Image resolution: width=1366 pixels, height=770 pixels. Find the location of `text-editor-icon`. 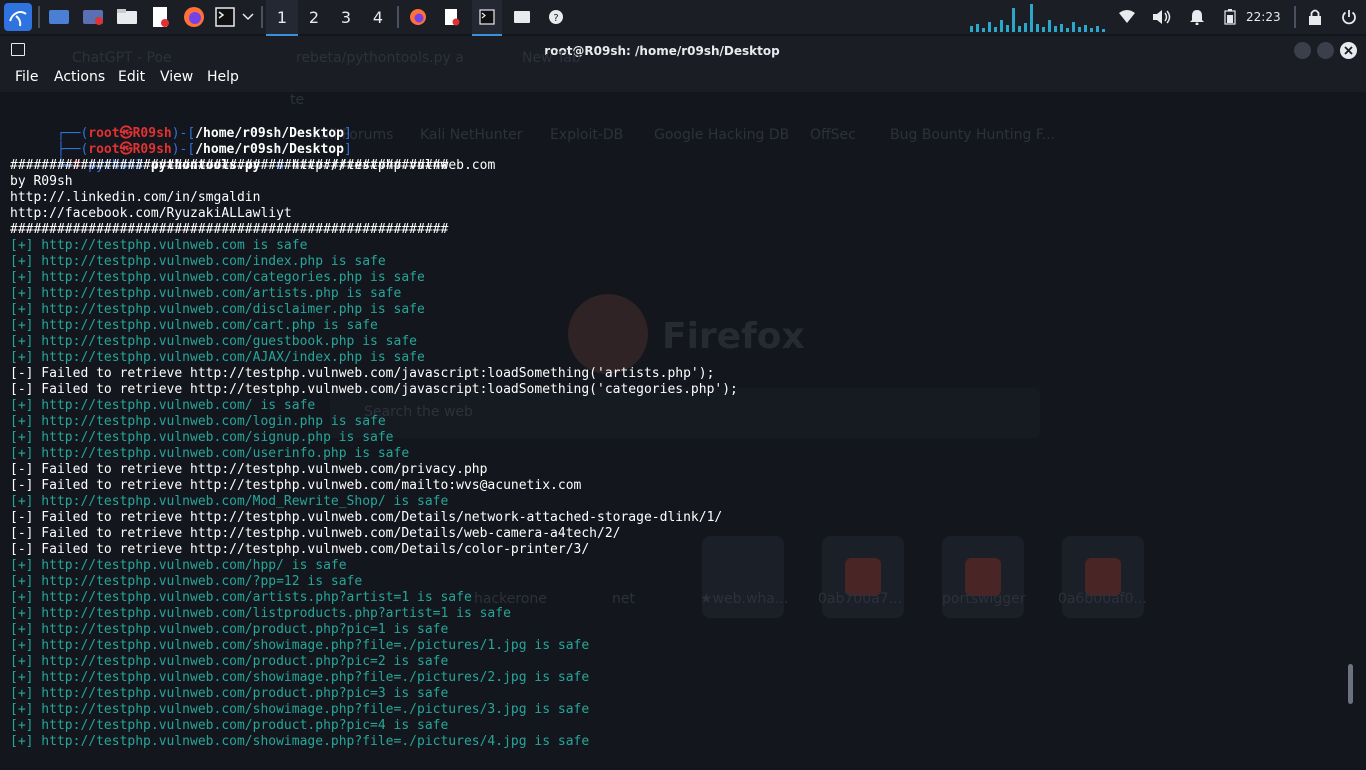

text-editor-icon is located at coordinates (161, 17).